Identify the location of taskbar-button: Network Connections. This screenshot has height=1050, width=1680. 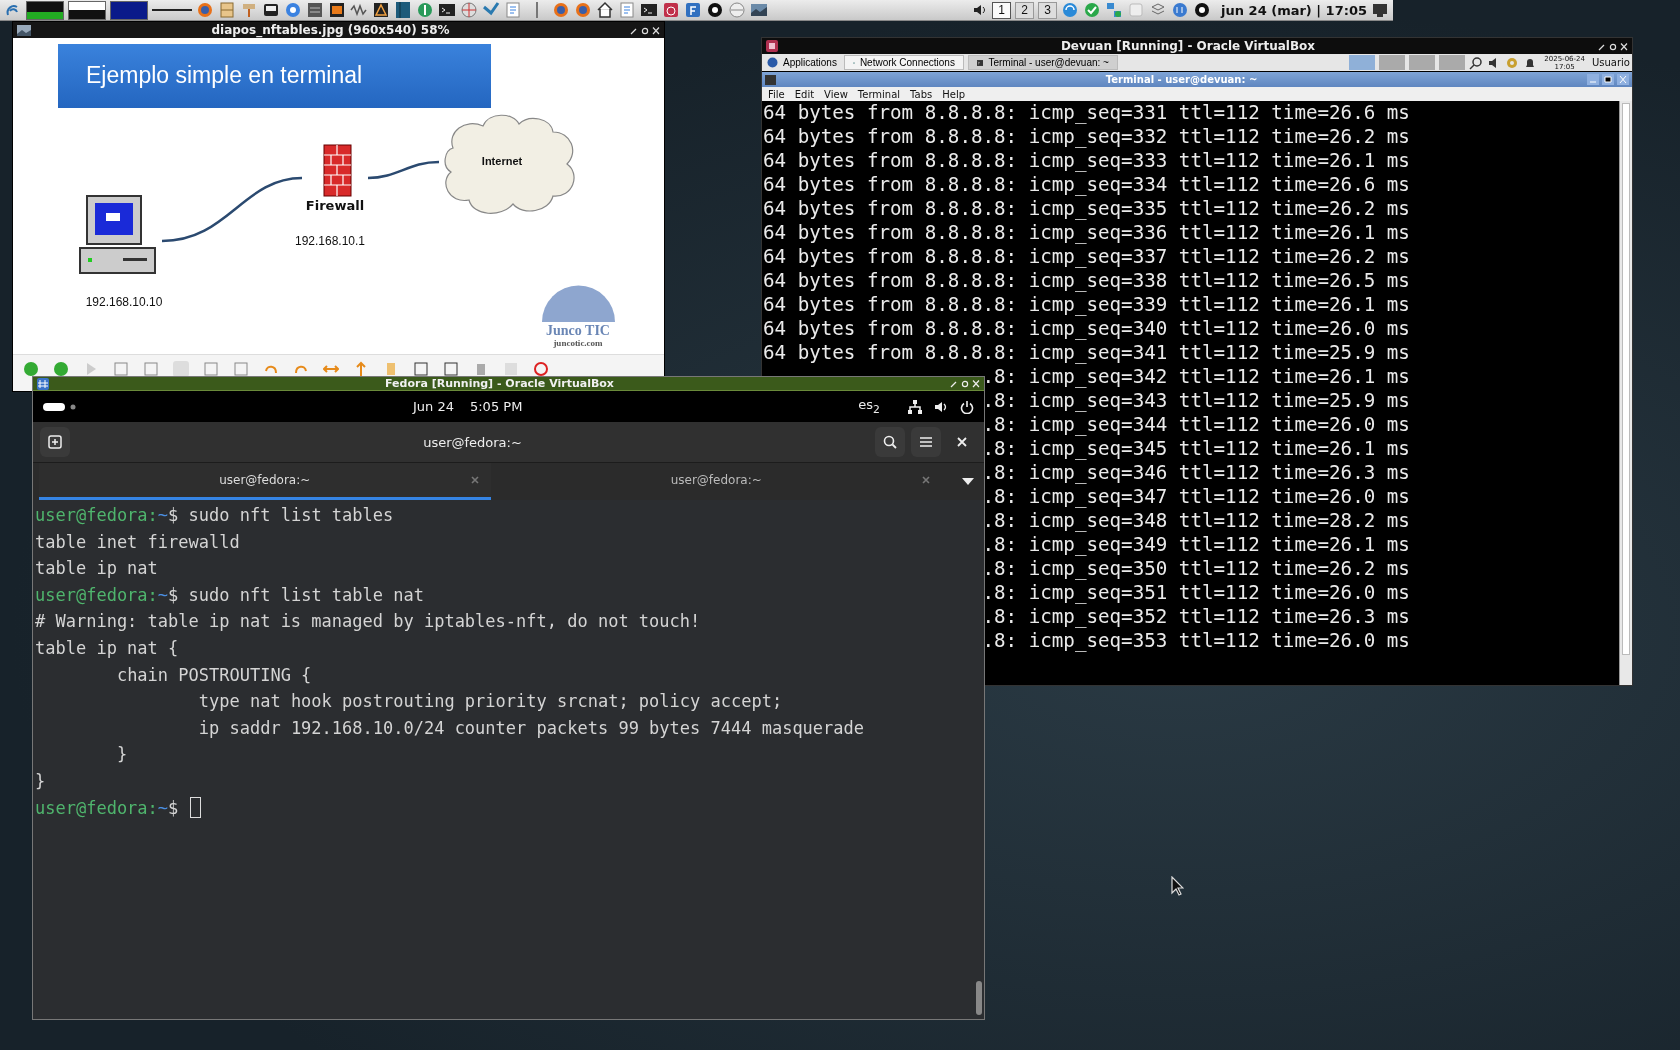
(903, 62).